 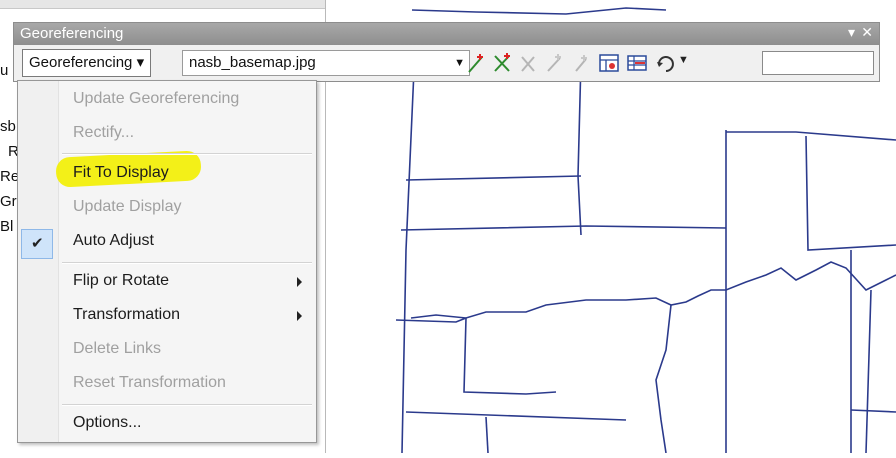 I want to click on toc-fragment: sb, so click(x=8, y=126).